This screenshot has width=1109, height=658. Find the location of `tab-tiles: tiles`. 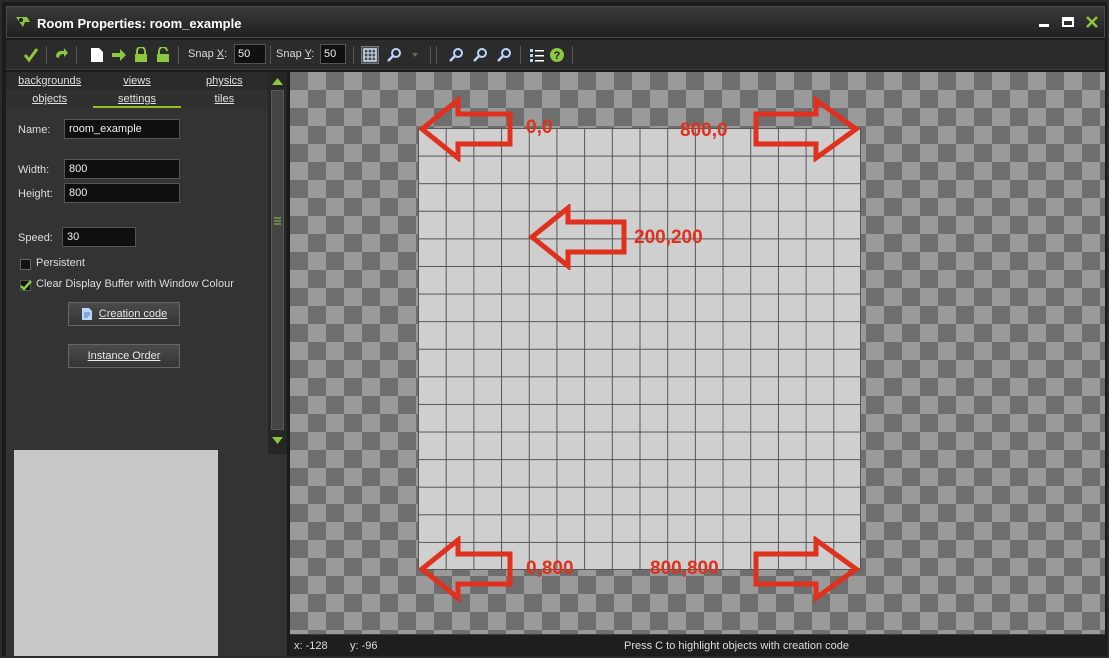

tab-tiles: tiles is located at coordinates (224, 99).